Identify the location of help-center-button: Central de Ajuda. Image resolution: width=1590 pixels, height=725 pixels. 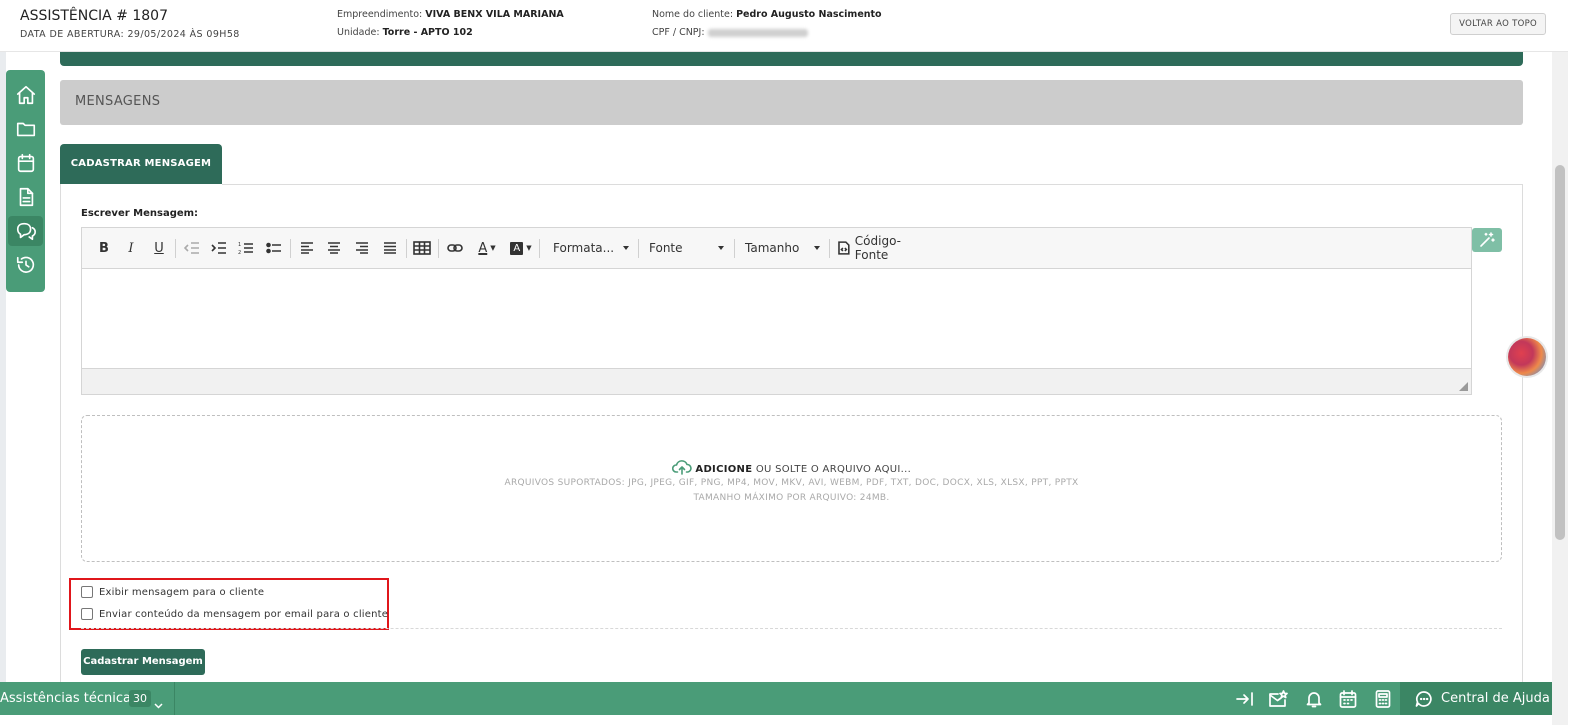
(1476, 698).